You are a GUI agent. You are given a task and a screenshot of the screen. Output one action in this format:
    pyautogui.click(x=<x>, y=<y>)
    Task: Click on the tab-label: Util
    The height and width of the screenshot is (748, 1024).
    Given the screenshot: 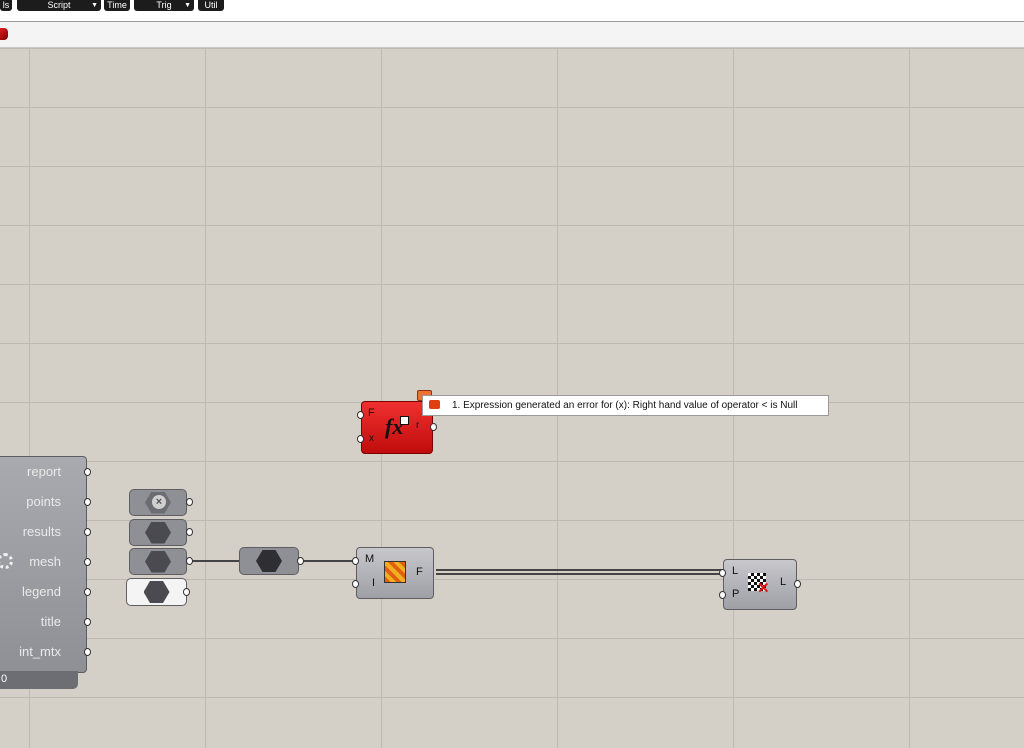 What is the action you would take?
    pyautogui.click(x=211, y=5)
    